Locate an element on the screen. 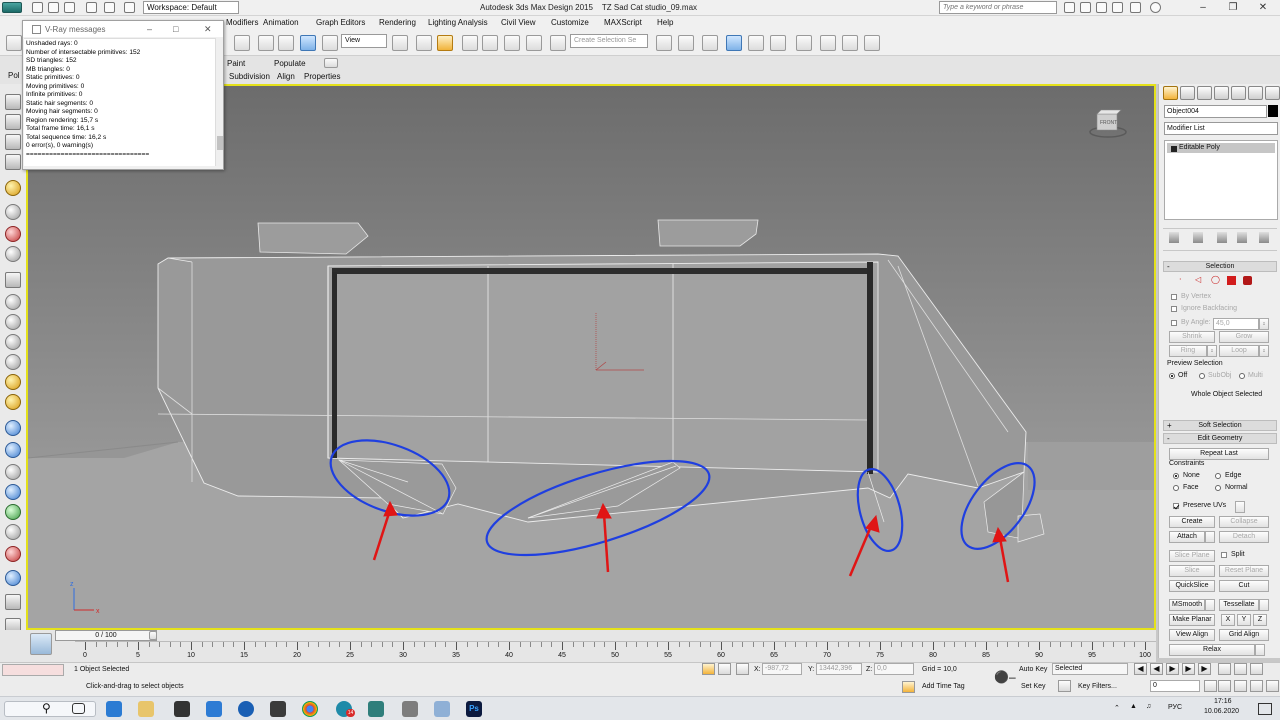 This screenshot has height=720, width=1280. view-align-button: View Align is located at coordinates (1192, 635).